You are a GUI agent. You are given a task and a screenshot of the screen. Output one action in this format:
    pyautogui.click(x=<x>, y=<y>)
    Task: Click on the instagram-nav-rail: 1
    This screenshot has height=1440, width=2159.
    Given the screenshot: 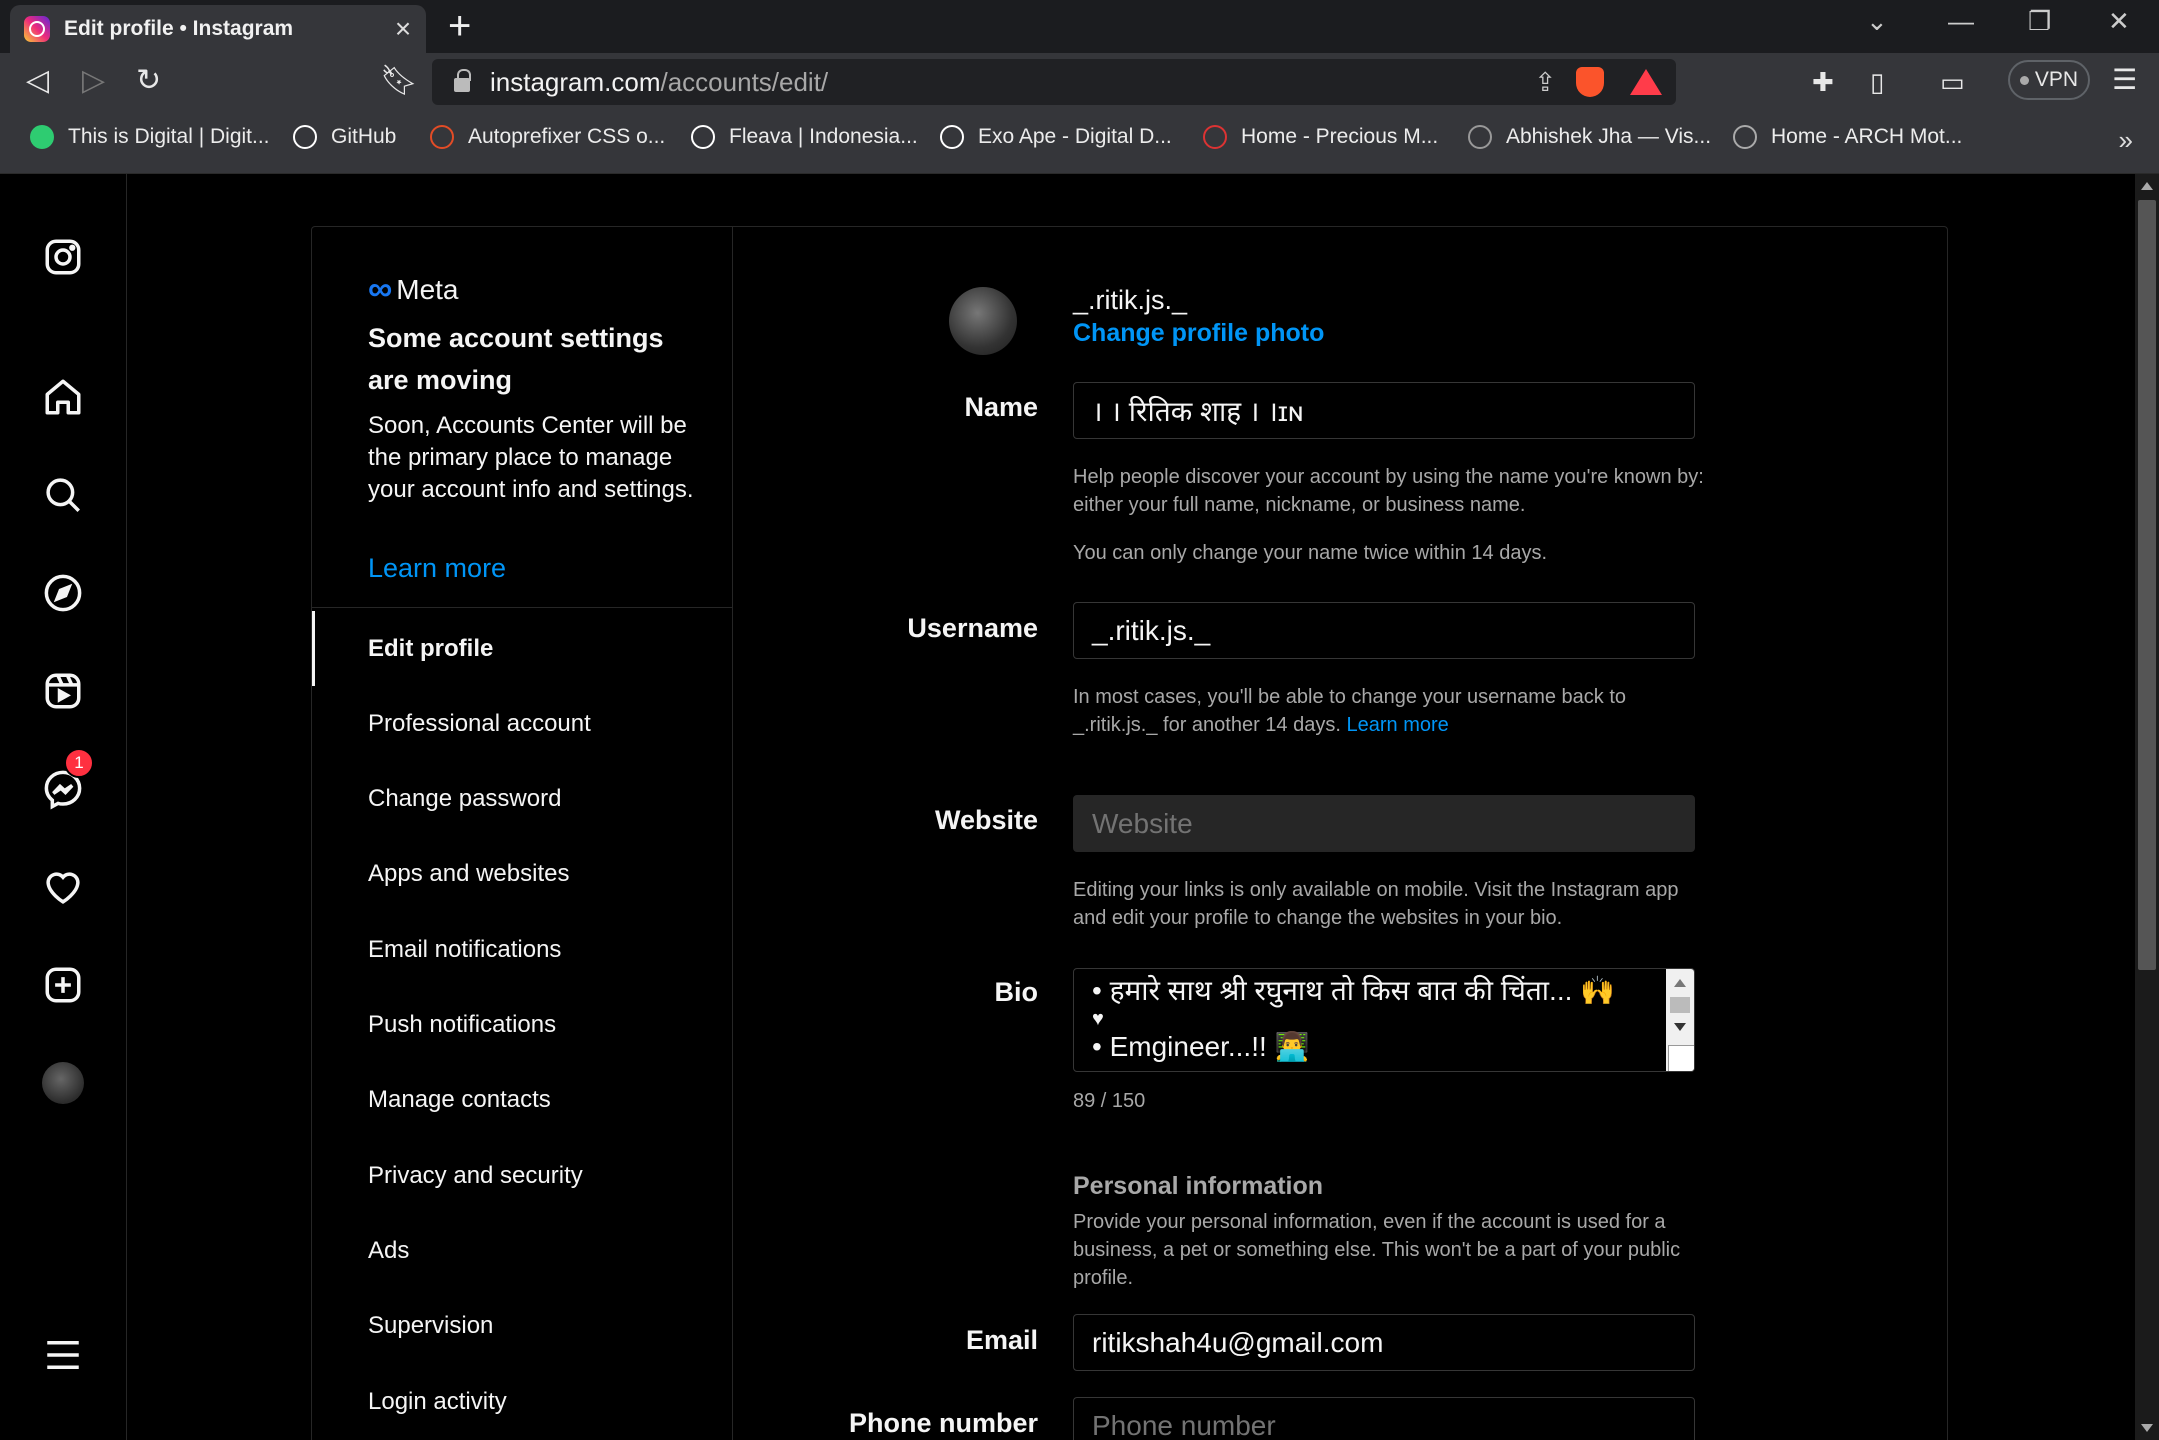 What is the action you would take?
    pyautogui.click(x=63, y=807)
    